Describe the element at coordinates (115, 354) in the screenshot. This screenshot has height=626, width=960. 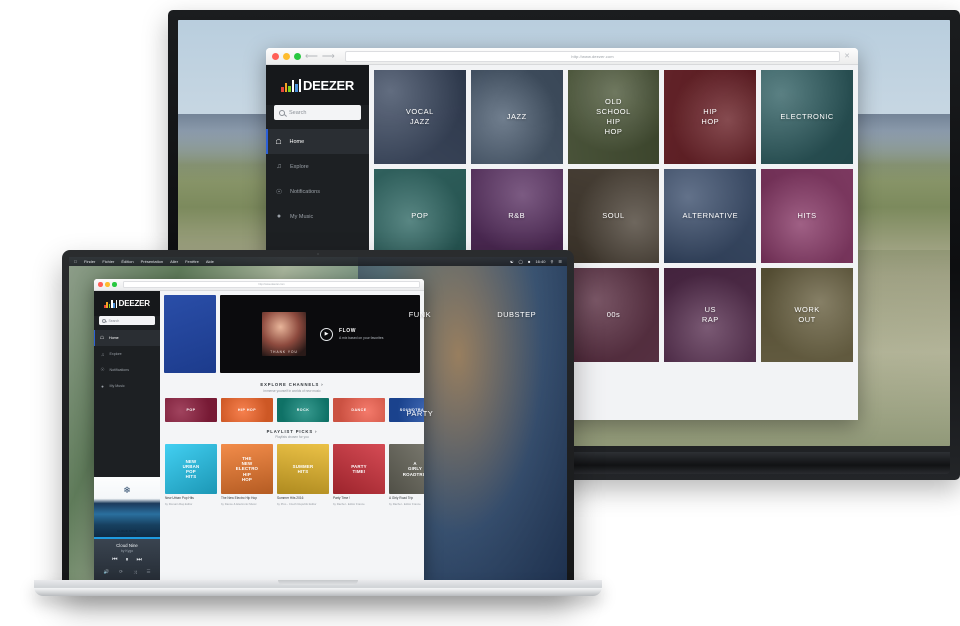
I see `sidebar-item-label: Explore` at that location.